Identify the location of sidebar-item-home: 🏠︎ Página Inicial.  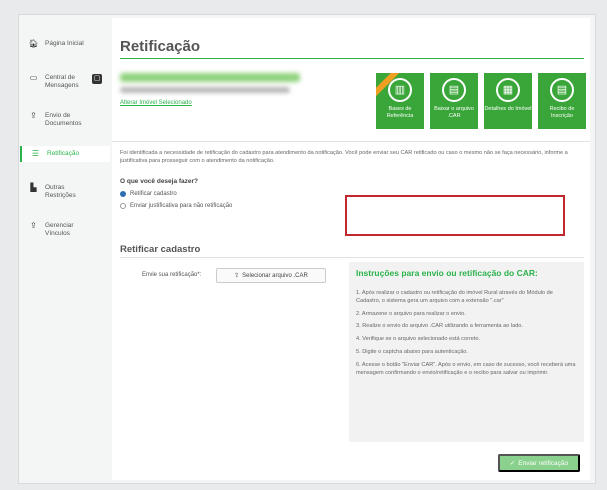
(65, 44).